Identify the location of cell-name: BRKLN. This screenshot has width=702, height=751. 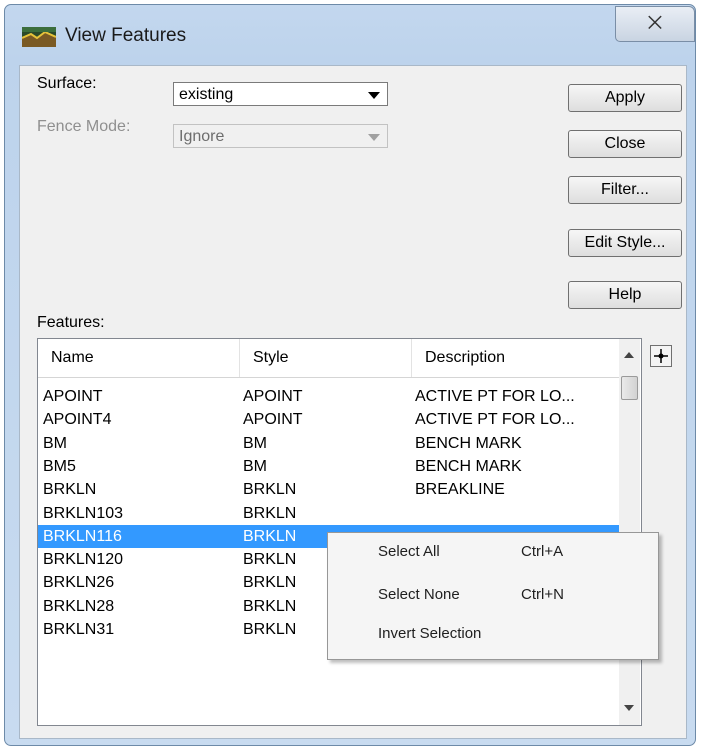
(70, 490).